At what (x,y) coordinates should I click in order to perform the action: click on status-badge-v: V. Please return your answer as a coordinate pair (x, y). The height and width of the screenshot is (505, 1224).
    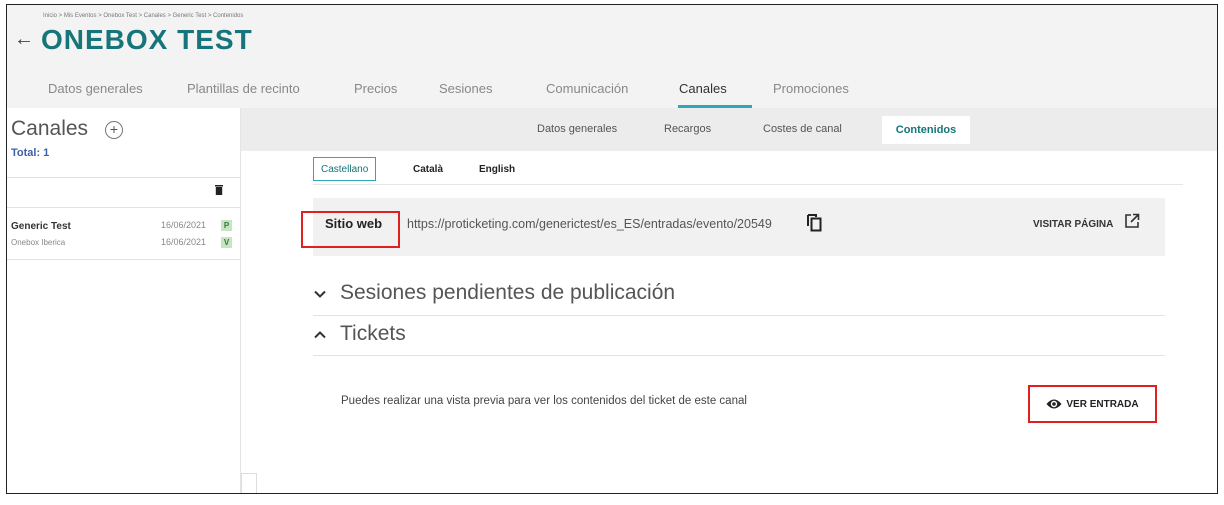
    Looking at the image, I should click on (226, 242).